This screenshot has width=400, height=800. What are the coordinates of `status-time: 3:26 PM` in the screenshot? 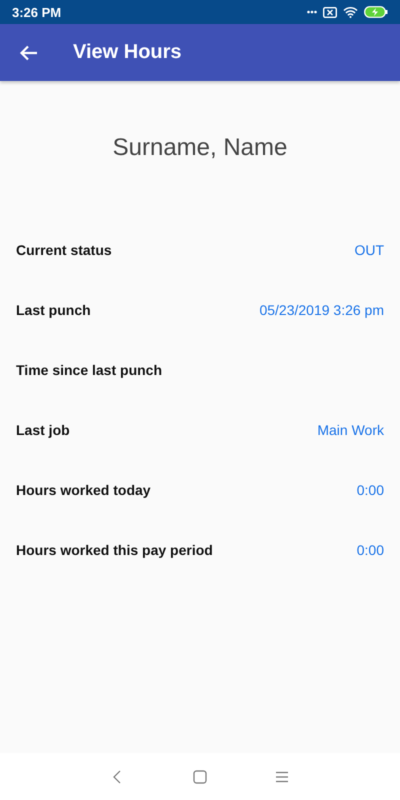 It's located at (37, 12).